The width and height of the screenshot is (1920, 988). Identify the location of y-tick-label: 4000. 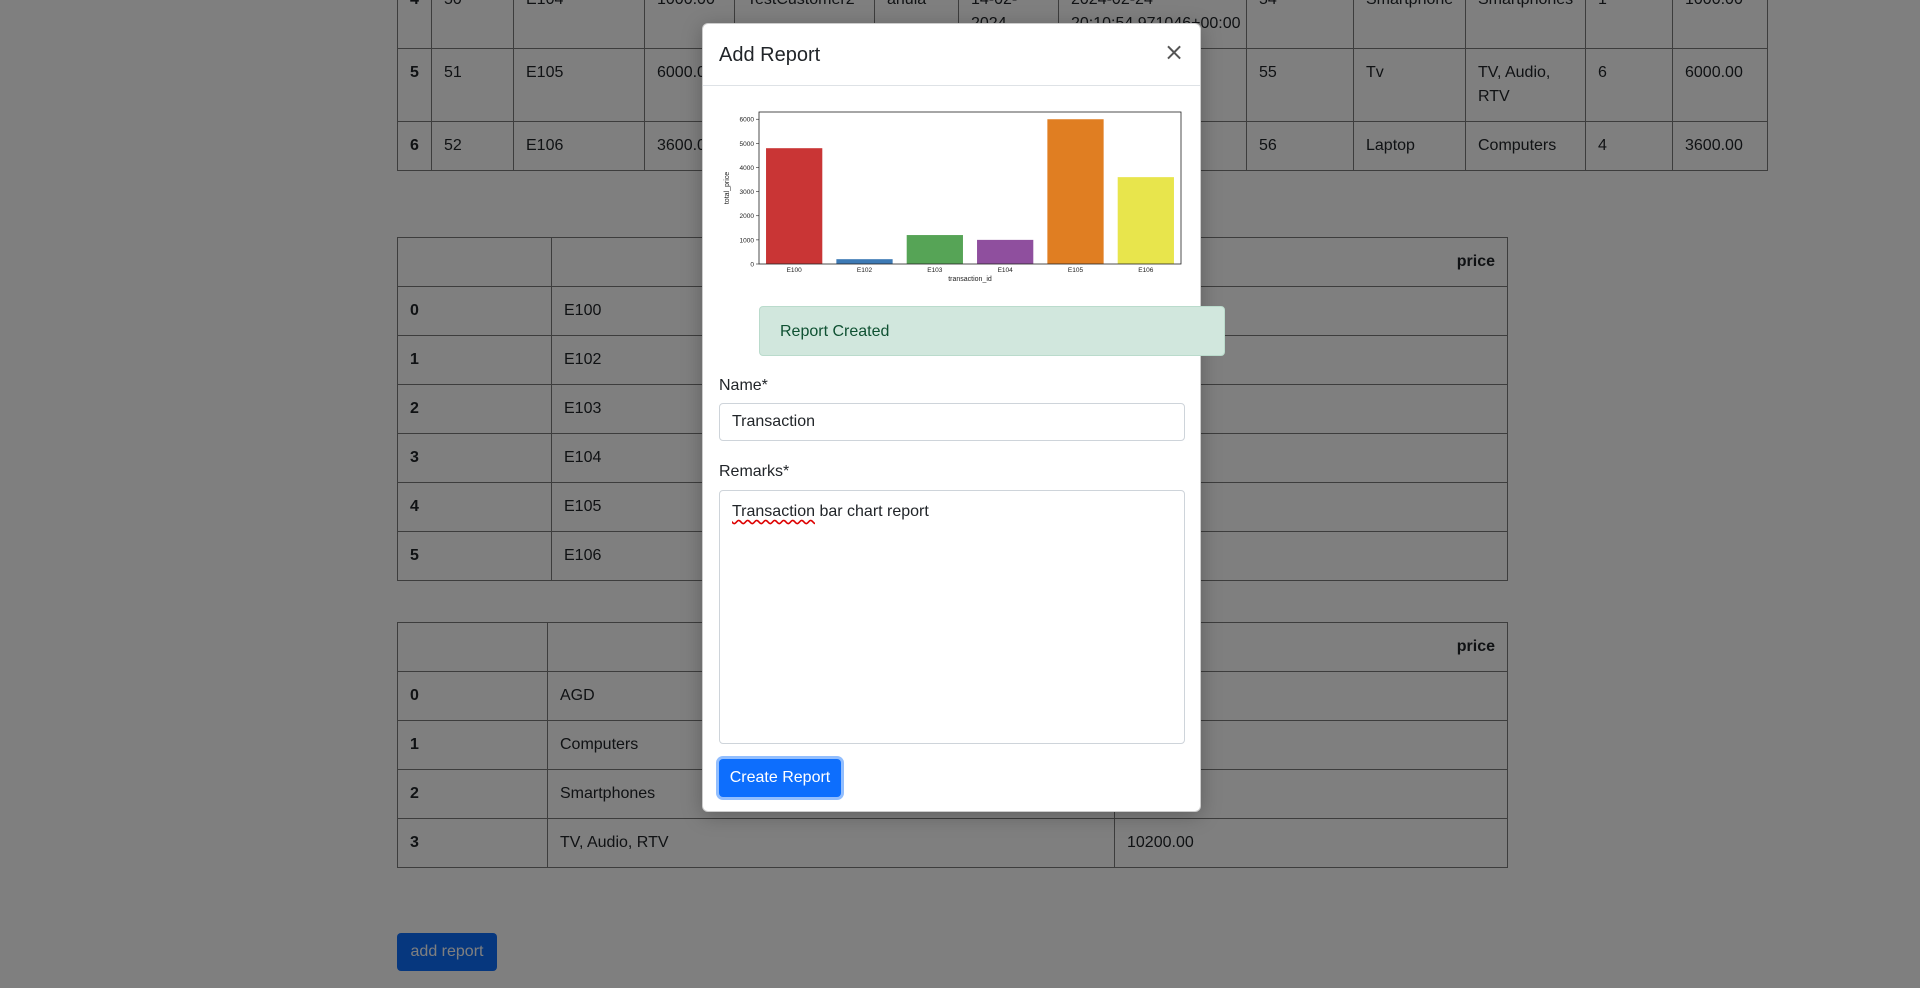
(747, 168).